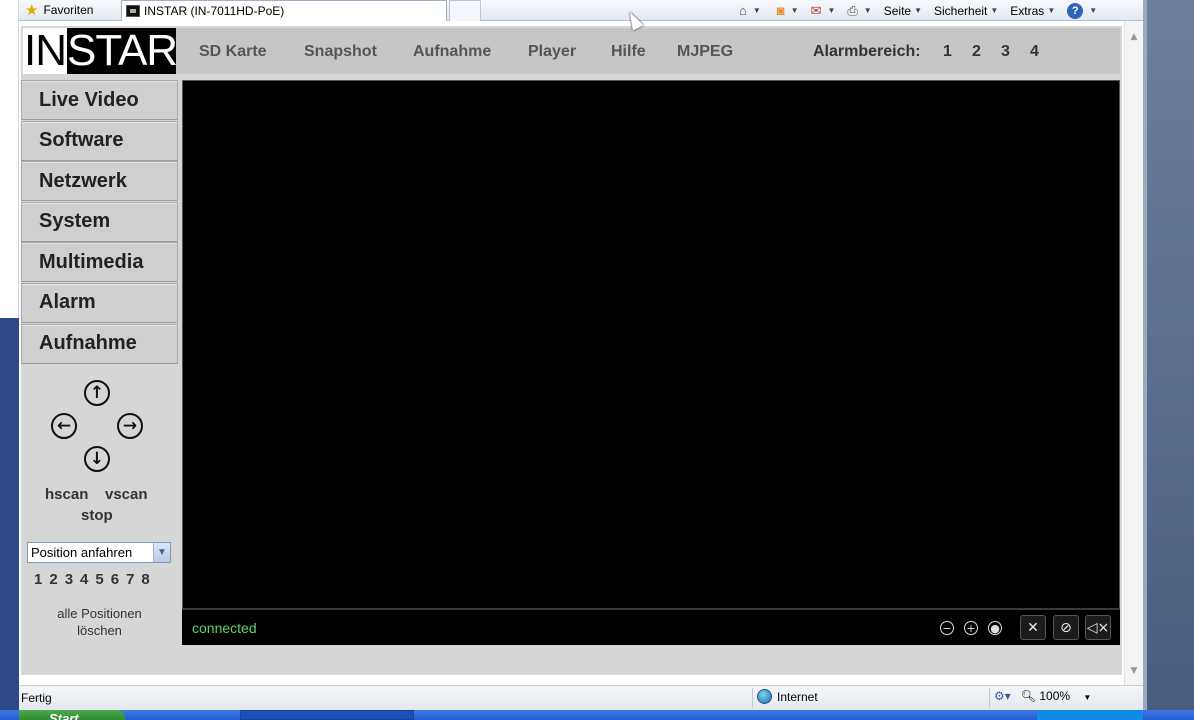  What do you see at coordinates (99, 181) in the screenshot?
I see `sidebar-item-netzwerk: Netzwerk` at bounding box center [99, 181].